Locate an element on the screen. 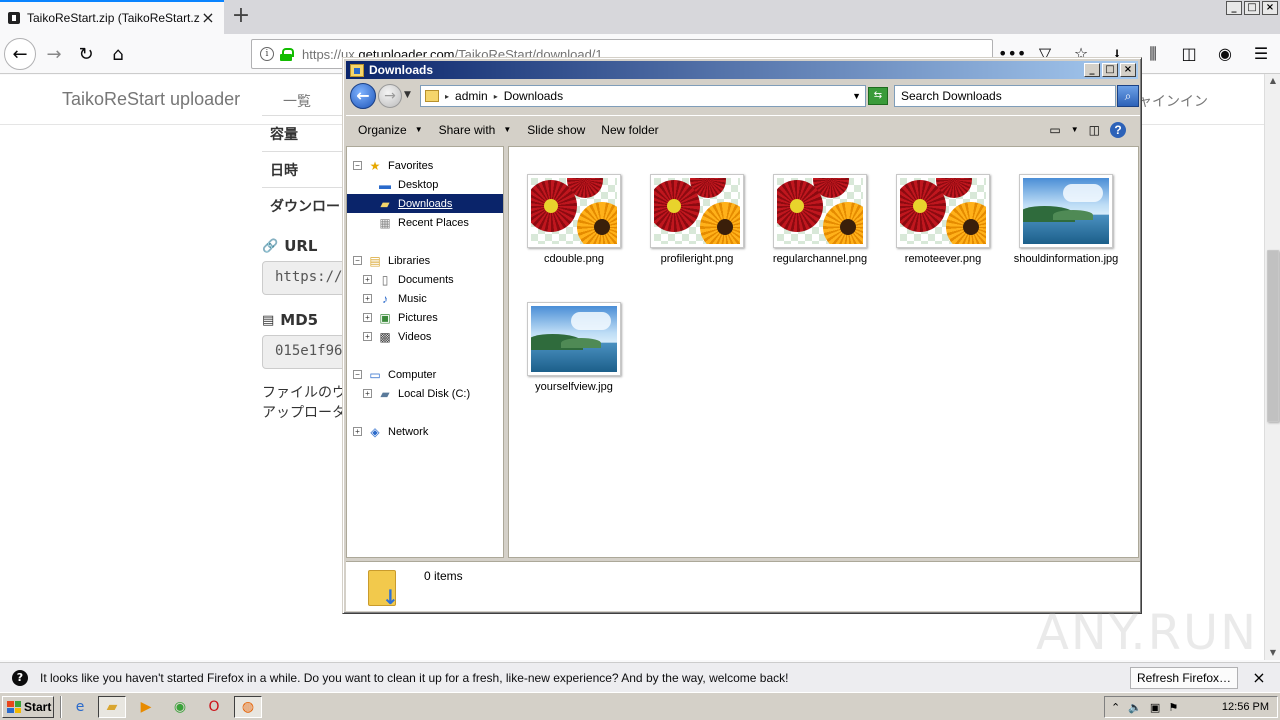  ie-icon: e is located at coordinates (80, 707).